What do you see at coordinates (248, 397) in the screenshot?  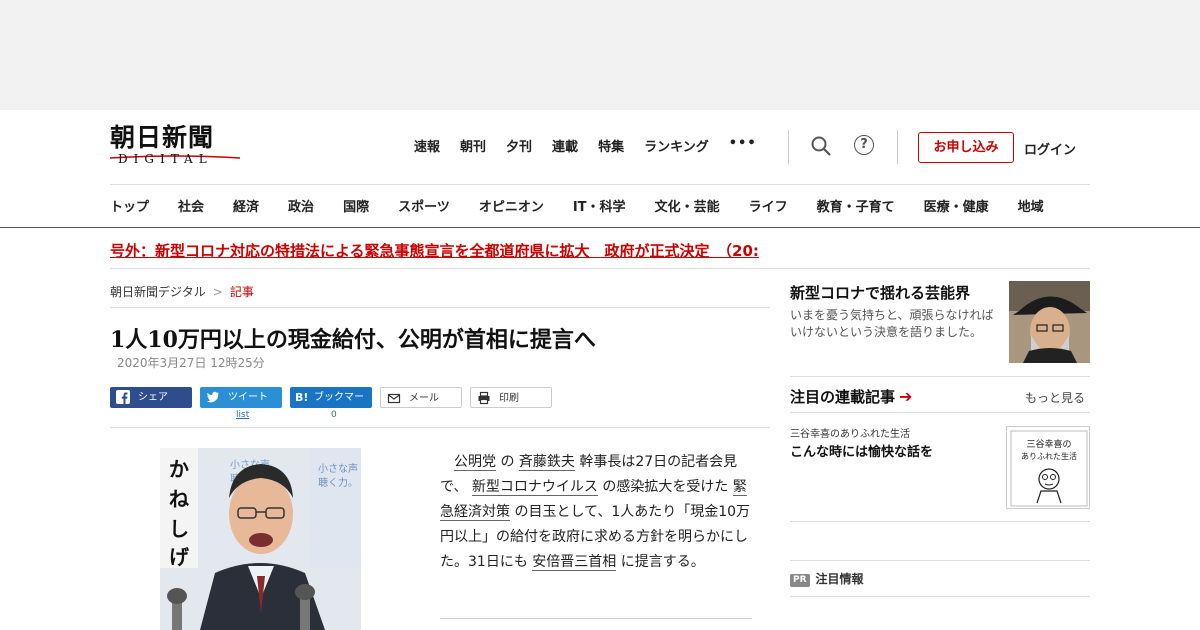 I see `twitter-share-label: ツイート` at bounding box center [248, 397].